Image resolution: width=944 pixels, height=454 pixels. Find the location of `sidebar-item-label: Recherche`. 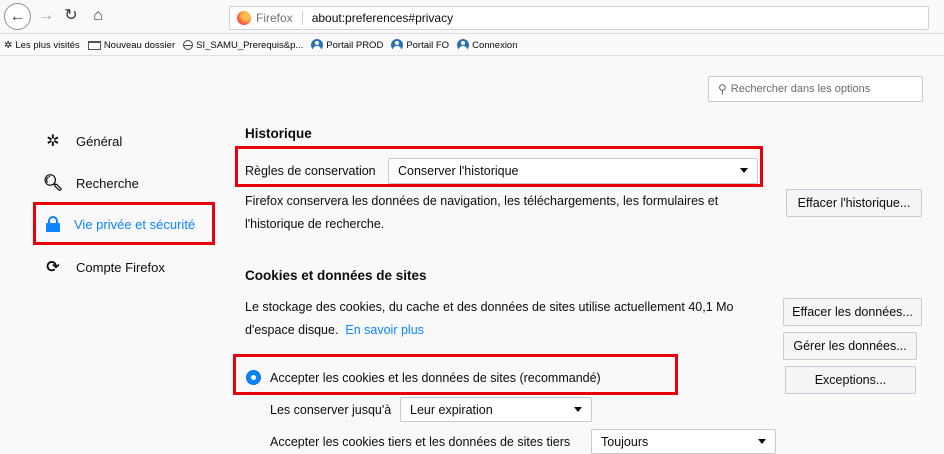

sidebar-item-label: Recherche is located at coordinates (107, 183).